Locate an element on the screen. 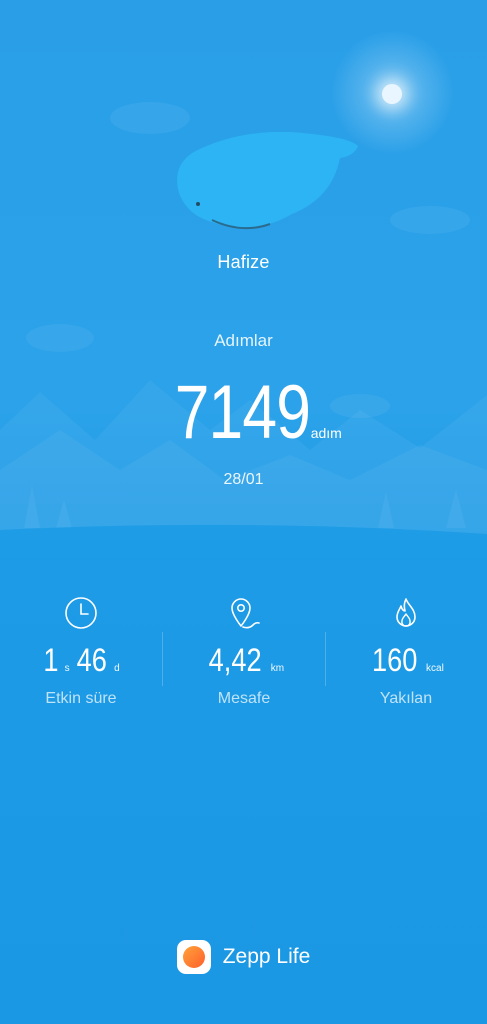  zepp-life-logo-icon is located at coordinates (193, 957).